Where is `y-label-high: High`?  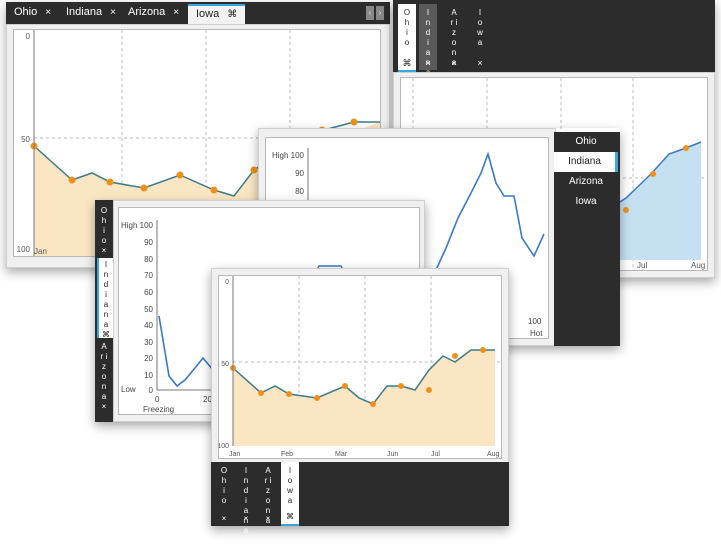
y-label-high: High is located at coordinates (129, 225).